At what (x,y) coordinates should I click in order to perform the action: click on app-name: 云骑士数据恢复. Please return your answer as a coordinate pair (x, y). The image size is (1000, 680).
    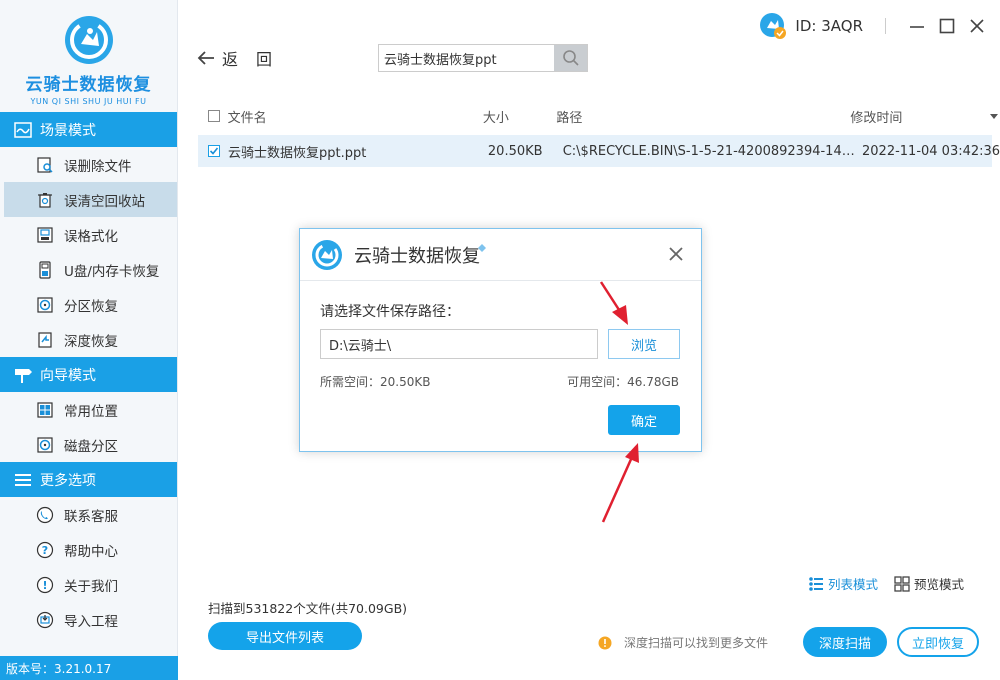
    Looking at the image, I should click on (88, 85).